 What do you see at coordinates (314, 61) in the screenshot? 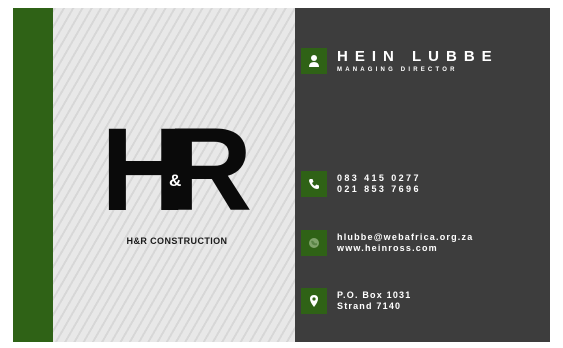
I see `person-icon` at bounding box center [314, 61].